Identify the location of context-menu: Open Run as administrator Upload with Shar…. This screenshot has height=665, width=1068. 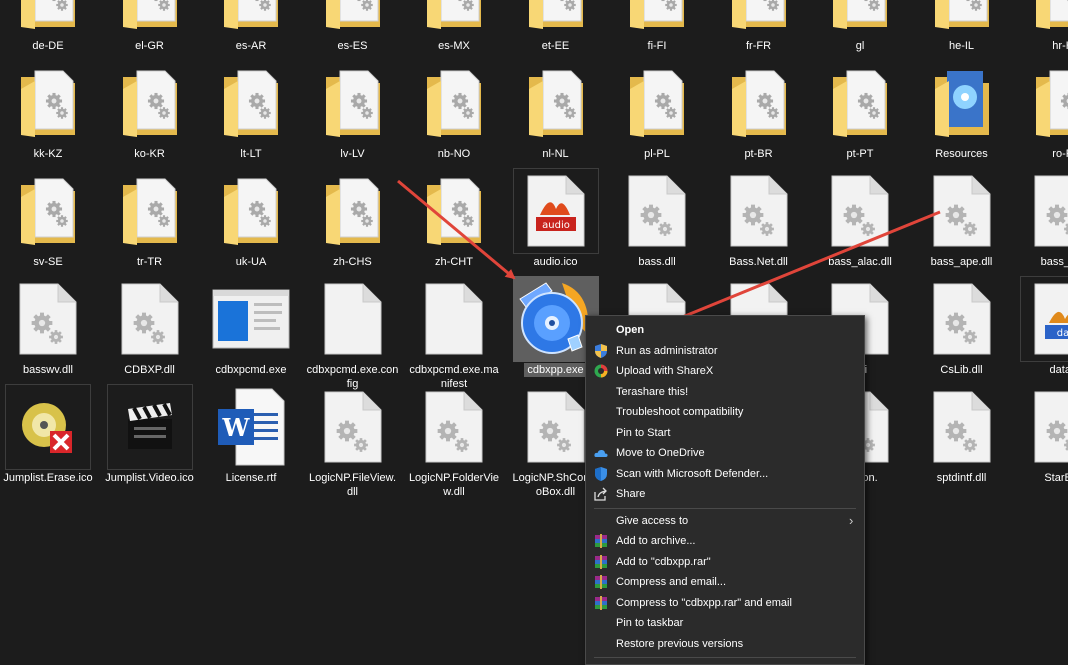
(725, 490).